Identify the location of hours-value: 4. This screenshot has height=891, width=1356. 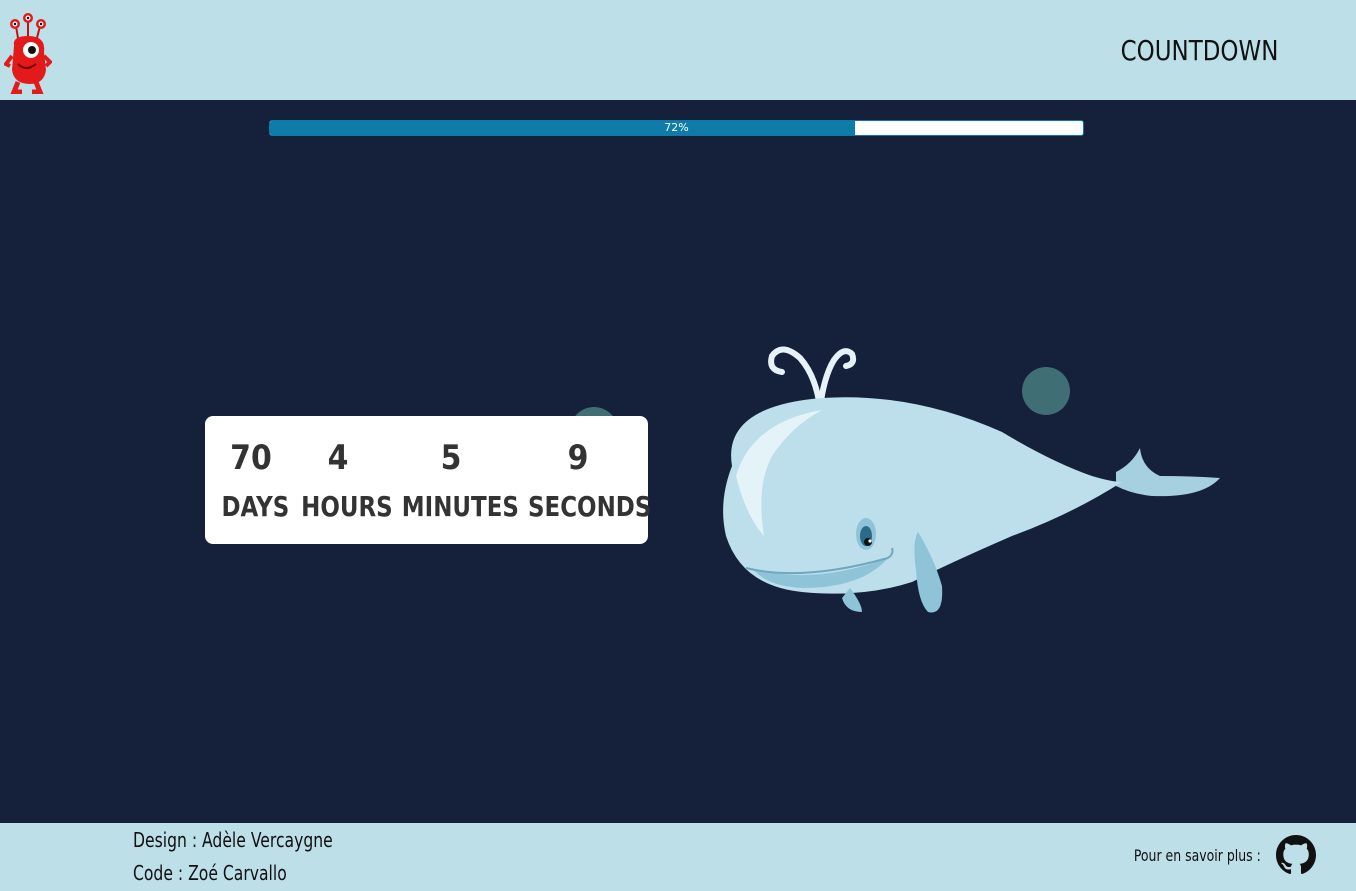
(338, 458).